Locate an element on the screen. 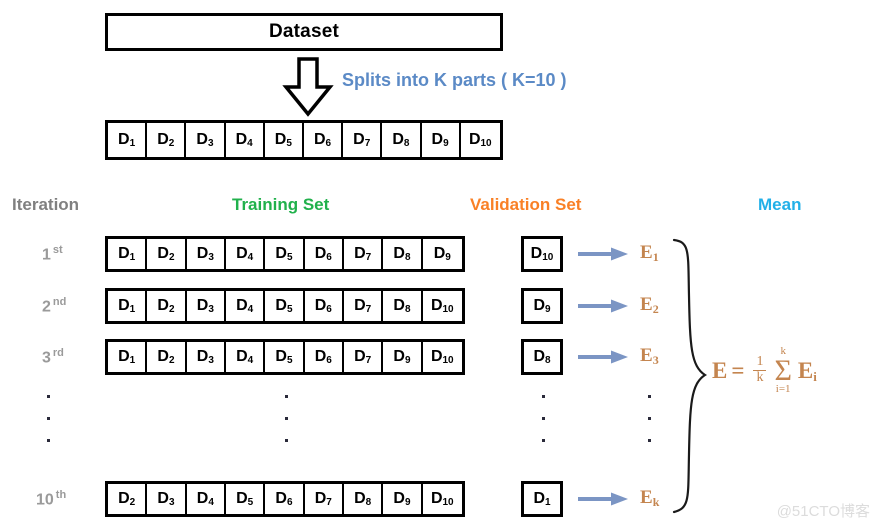 The width and height of the screenshot is (880, 527). training-fold-cell: D9 is located at coordinates (403, 499).